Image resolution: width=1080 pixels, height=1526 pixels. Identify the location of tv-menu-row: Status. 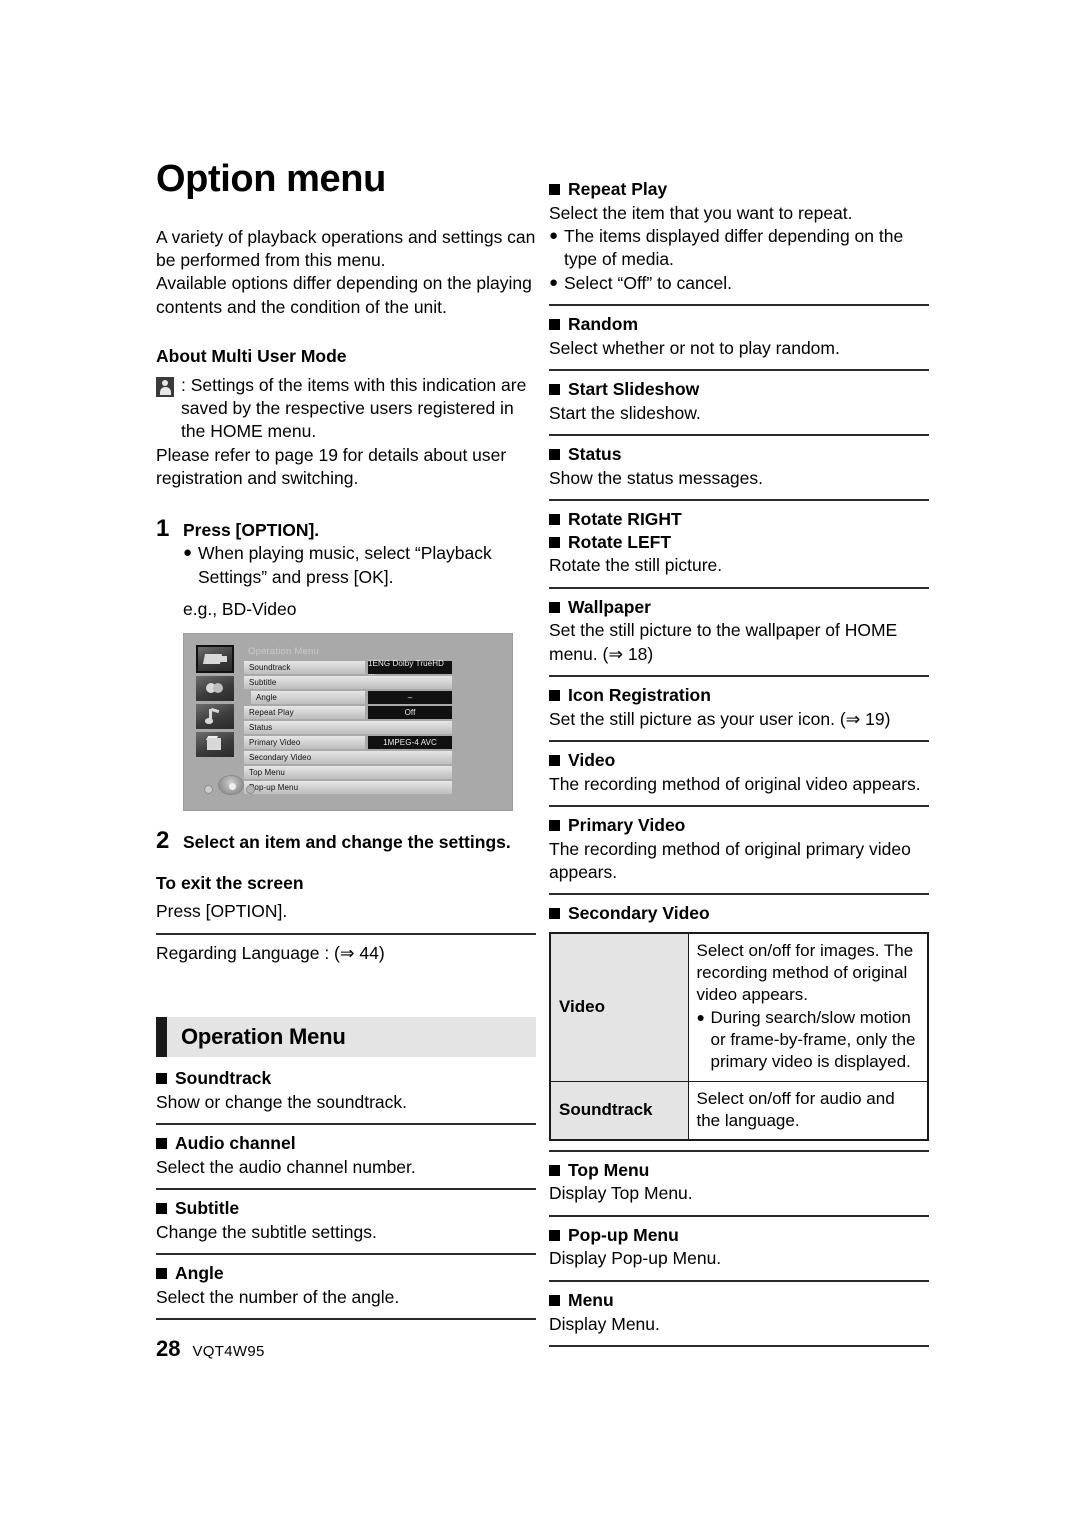
(348, 728).